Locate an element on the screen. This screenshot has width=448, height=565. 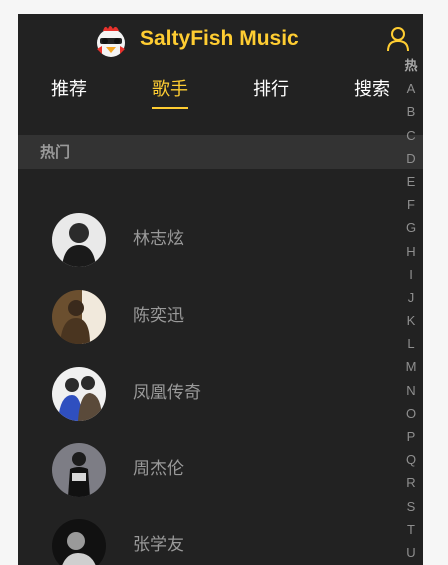
shortcut-item-b: B is located at coordinates (411, 111).